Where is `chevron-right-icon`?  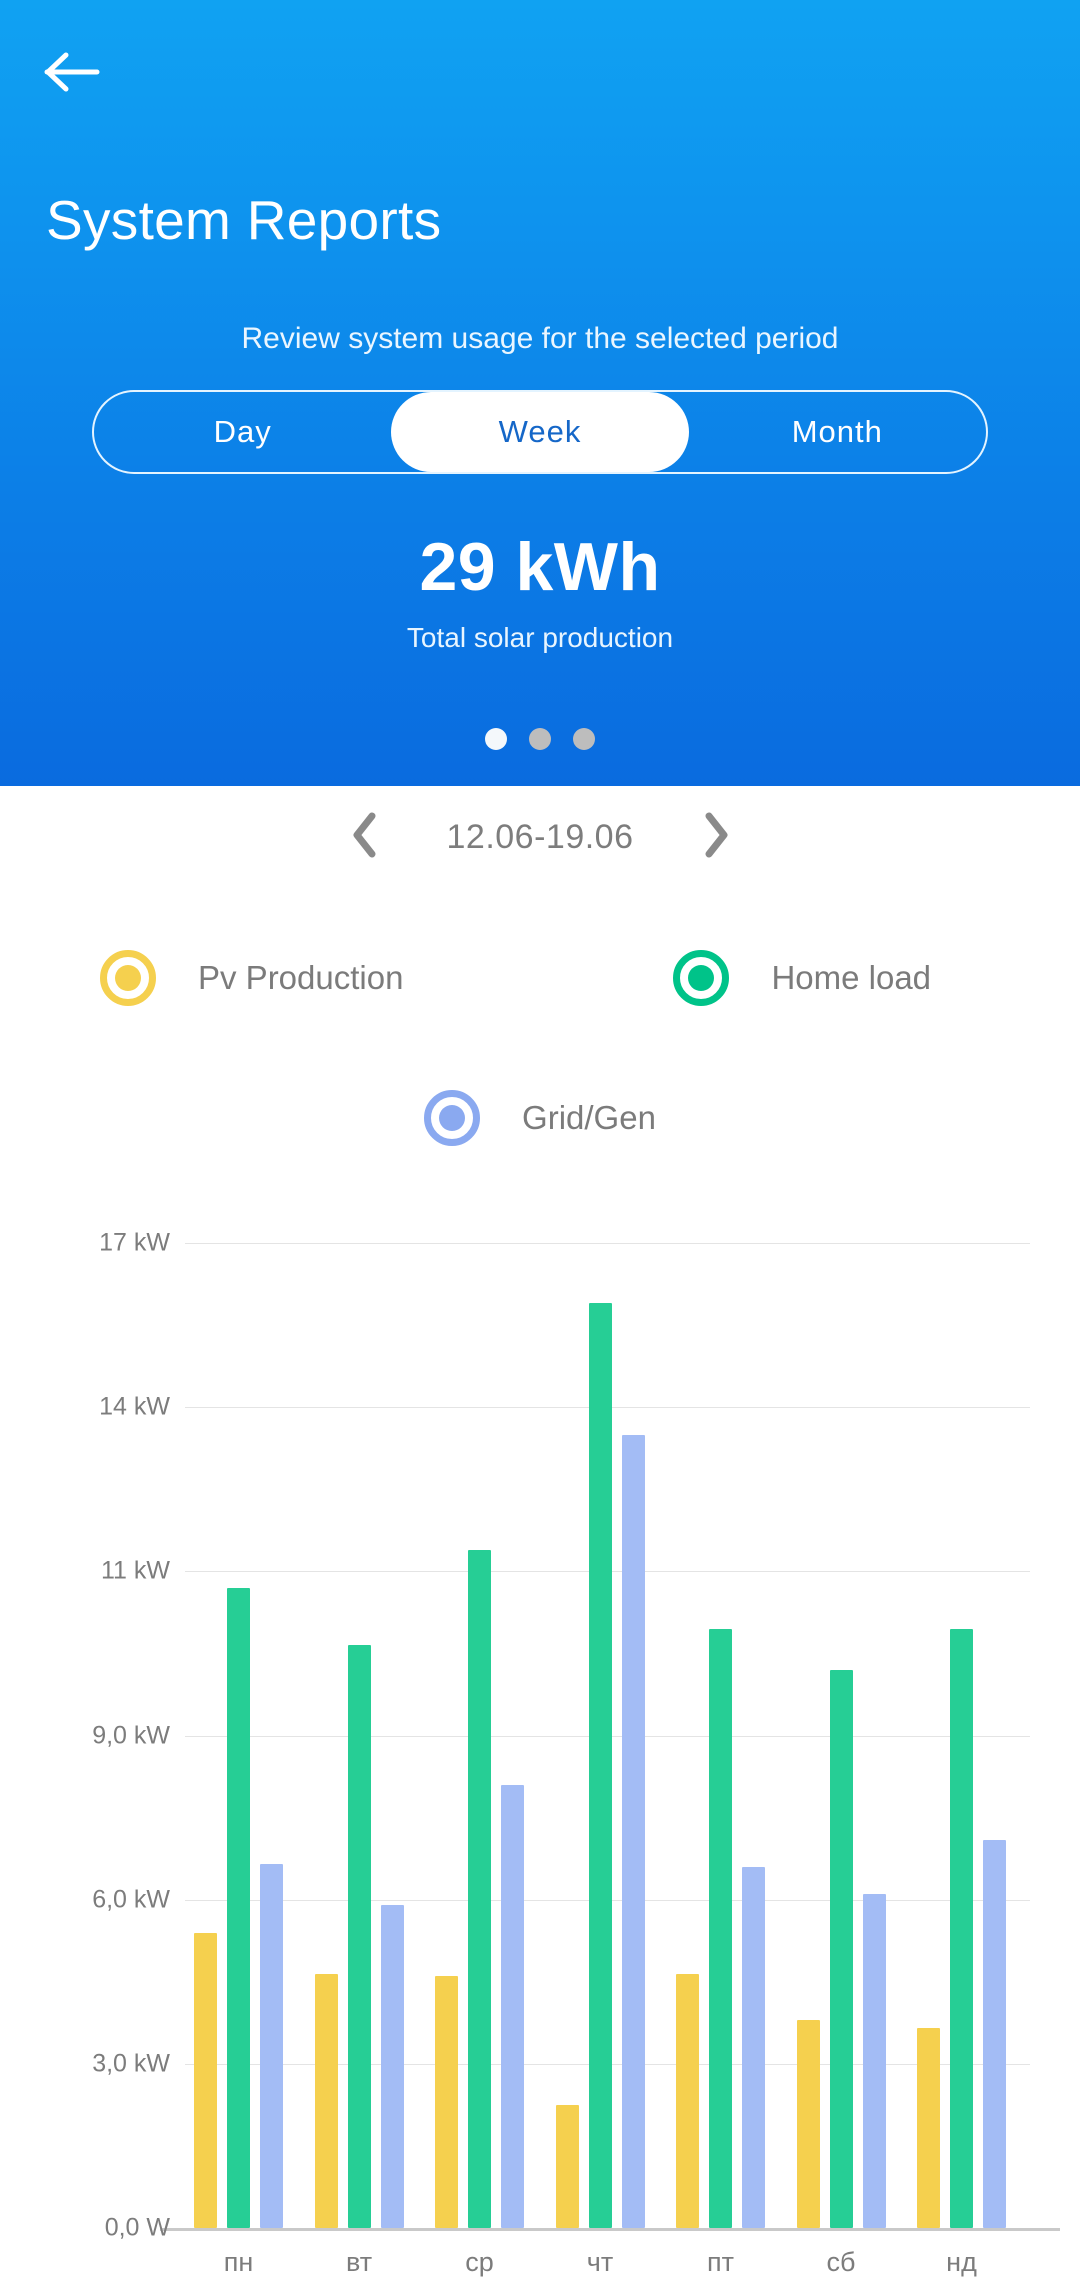 chevron-right-icon is located at coordinates (716, 837).